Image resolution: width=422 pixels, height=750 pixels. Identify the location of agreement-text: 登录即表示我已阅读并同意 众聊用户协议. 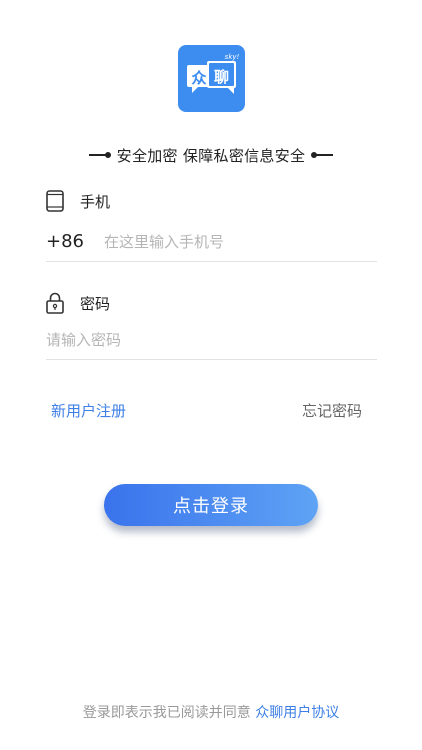
(211, 712).